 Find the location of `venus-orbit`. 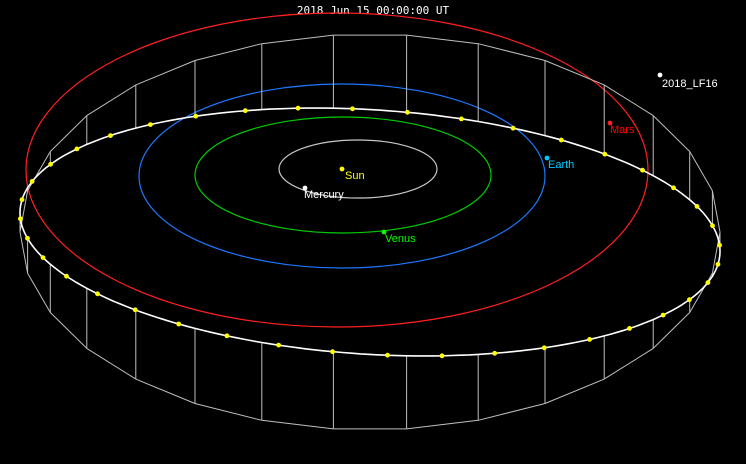

venus-orbit is located at coordinates (343, 175).